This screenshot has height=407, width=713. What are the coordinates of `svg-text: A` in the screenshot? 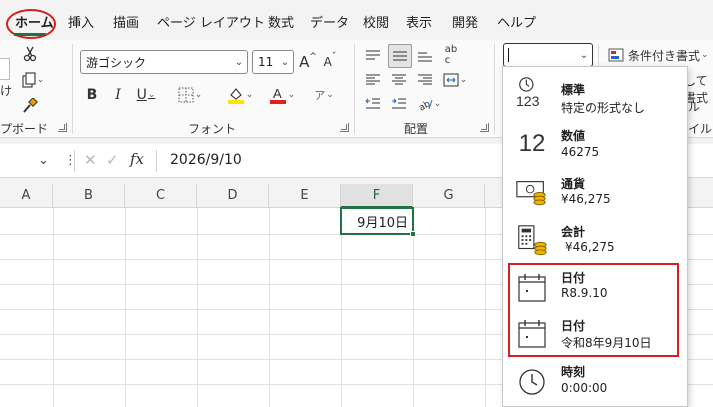 It's located at (277, 93).